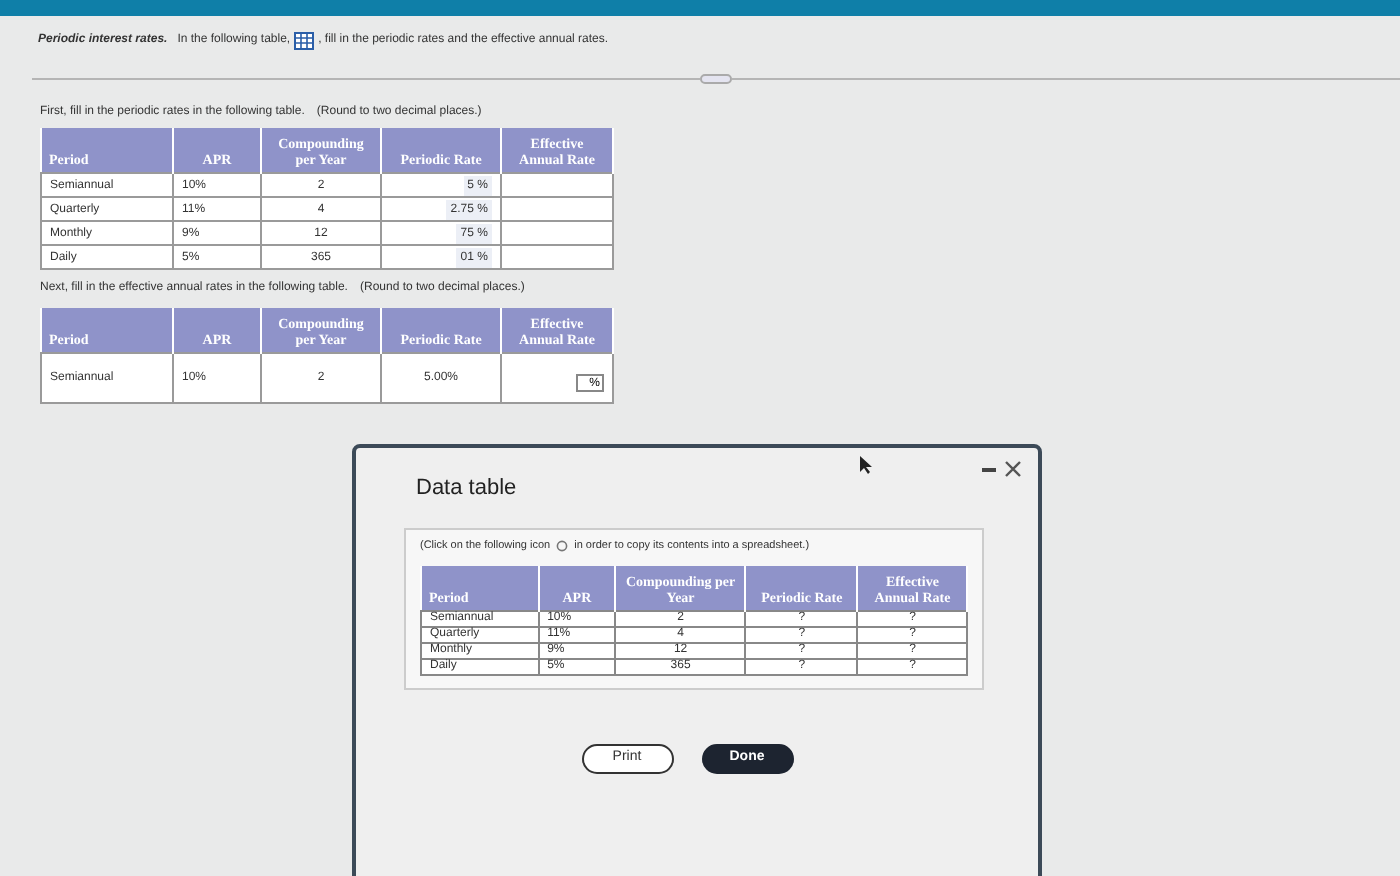  Describe the element at coordinates (989, 469) in the screenshot. I see `minimize-button` at that location.